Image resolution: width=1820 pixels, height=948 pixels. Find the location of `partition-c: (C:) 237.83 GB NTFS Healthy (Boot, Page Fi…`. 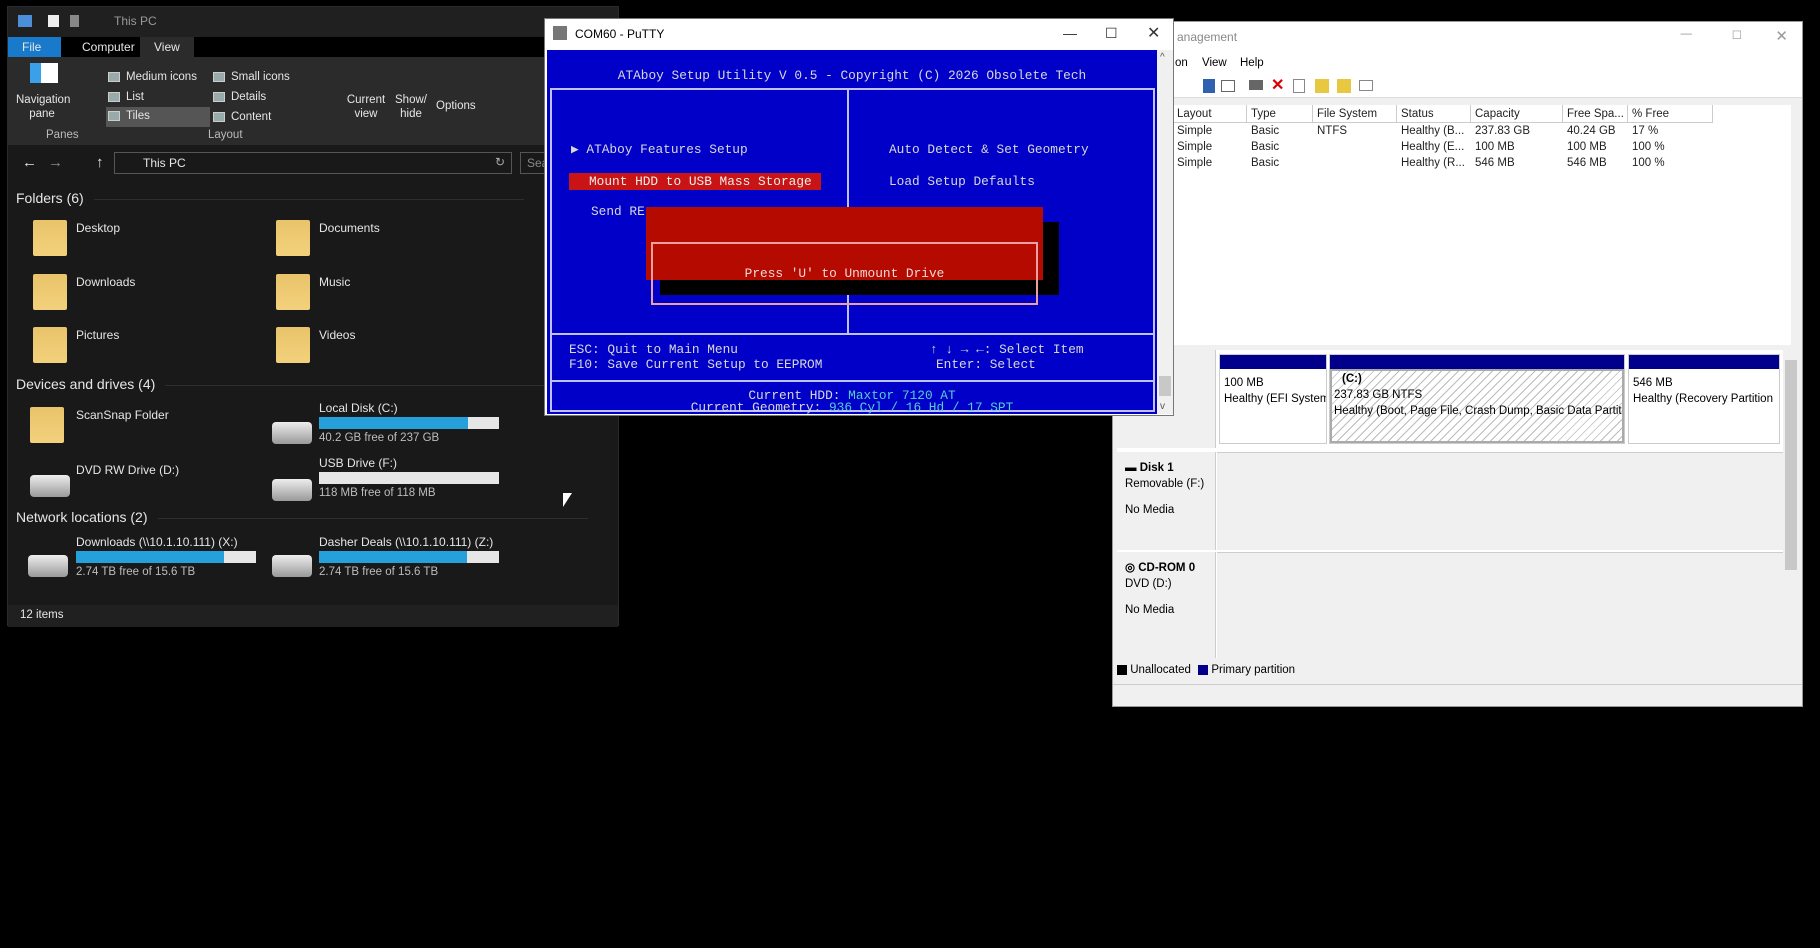

partition-c: (C:) 237.83 GB NTFS Healthy (Boot, Page Fi… is located at coordinates (1477, 399).